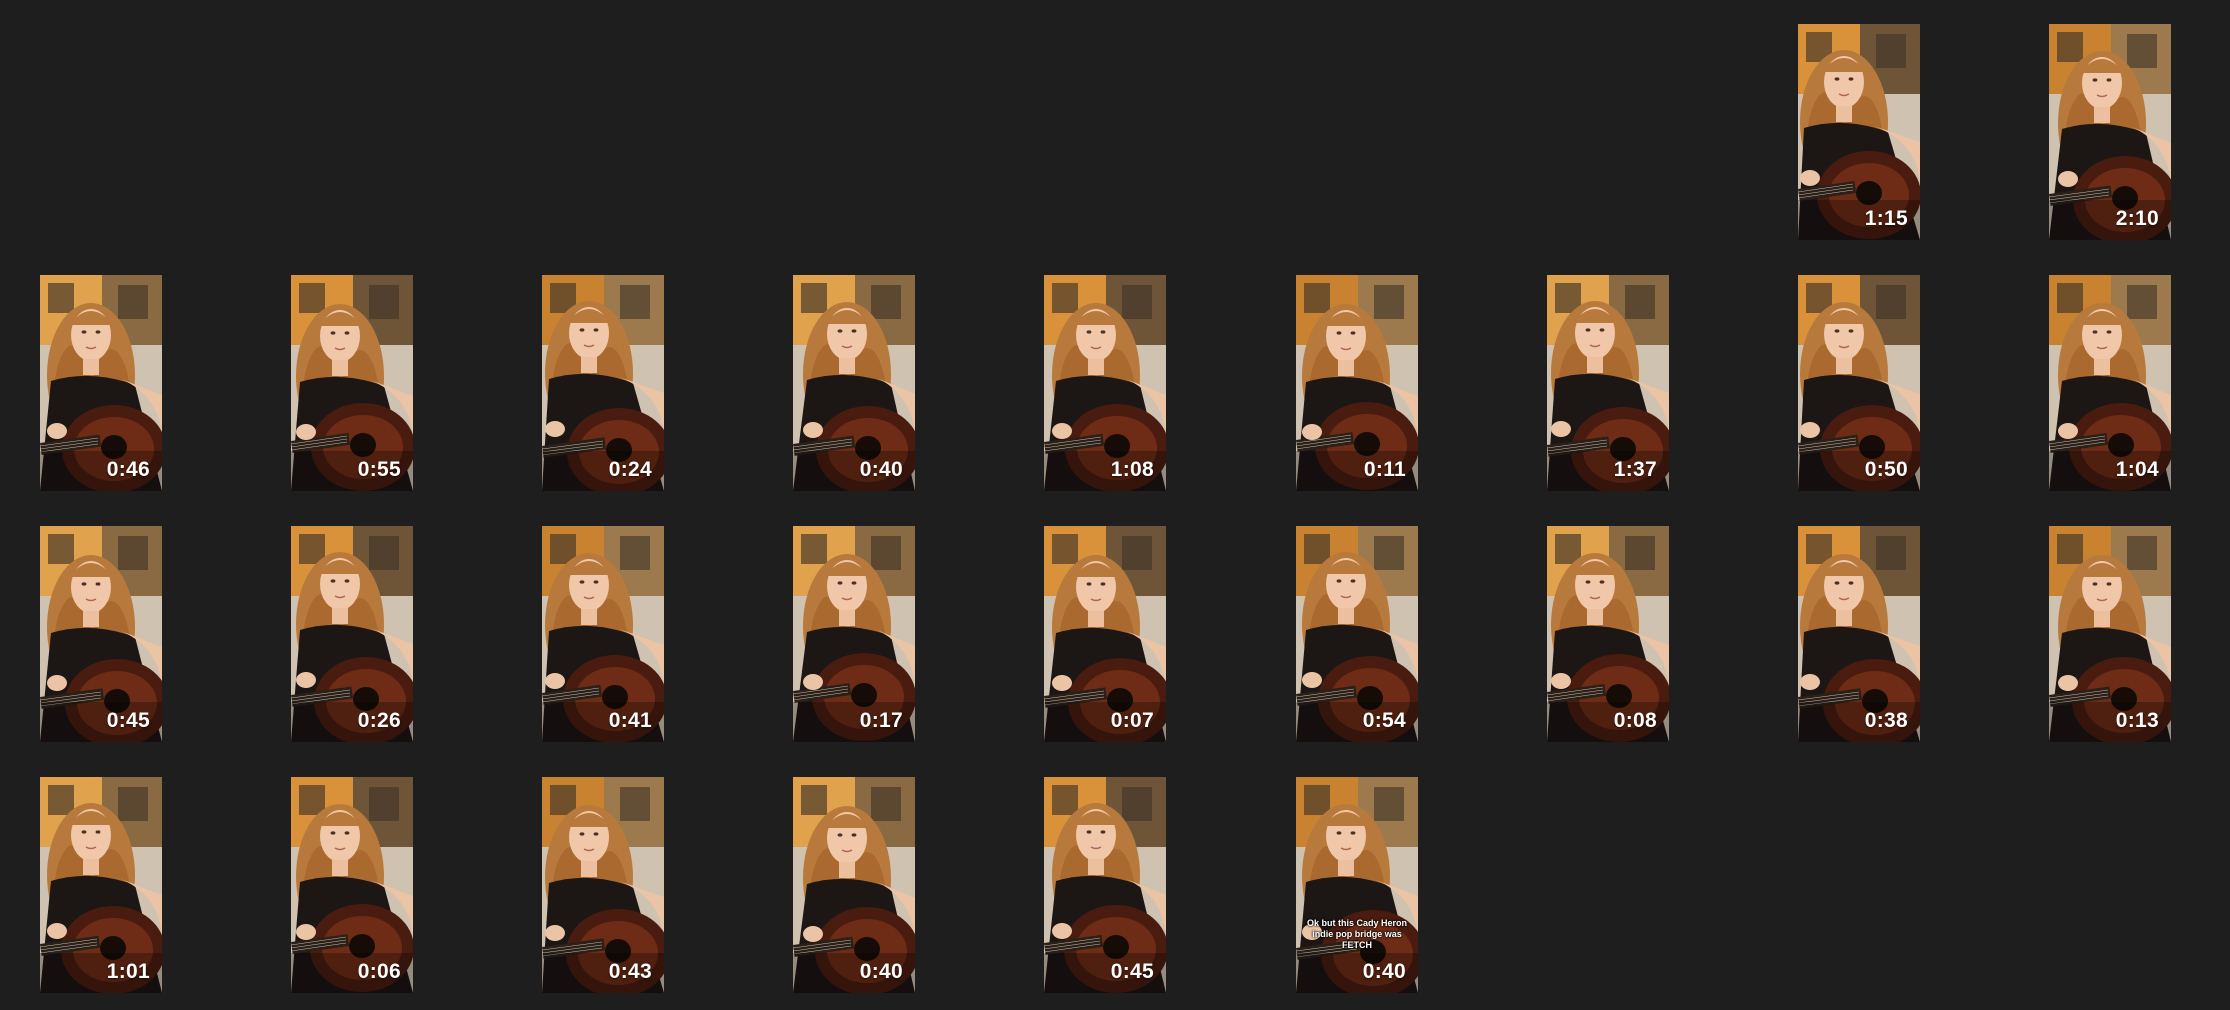 Image resolution: width=2230 pixels, height=1010 pixels. I want to click on video-thumbnail: 0:26, so click(352, 634).